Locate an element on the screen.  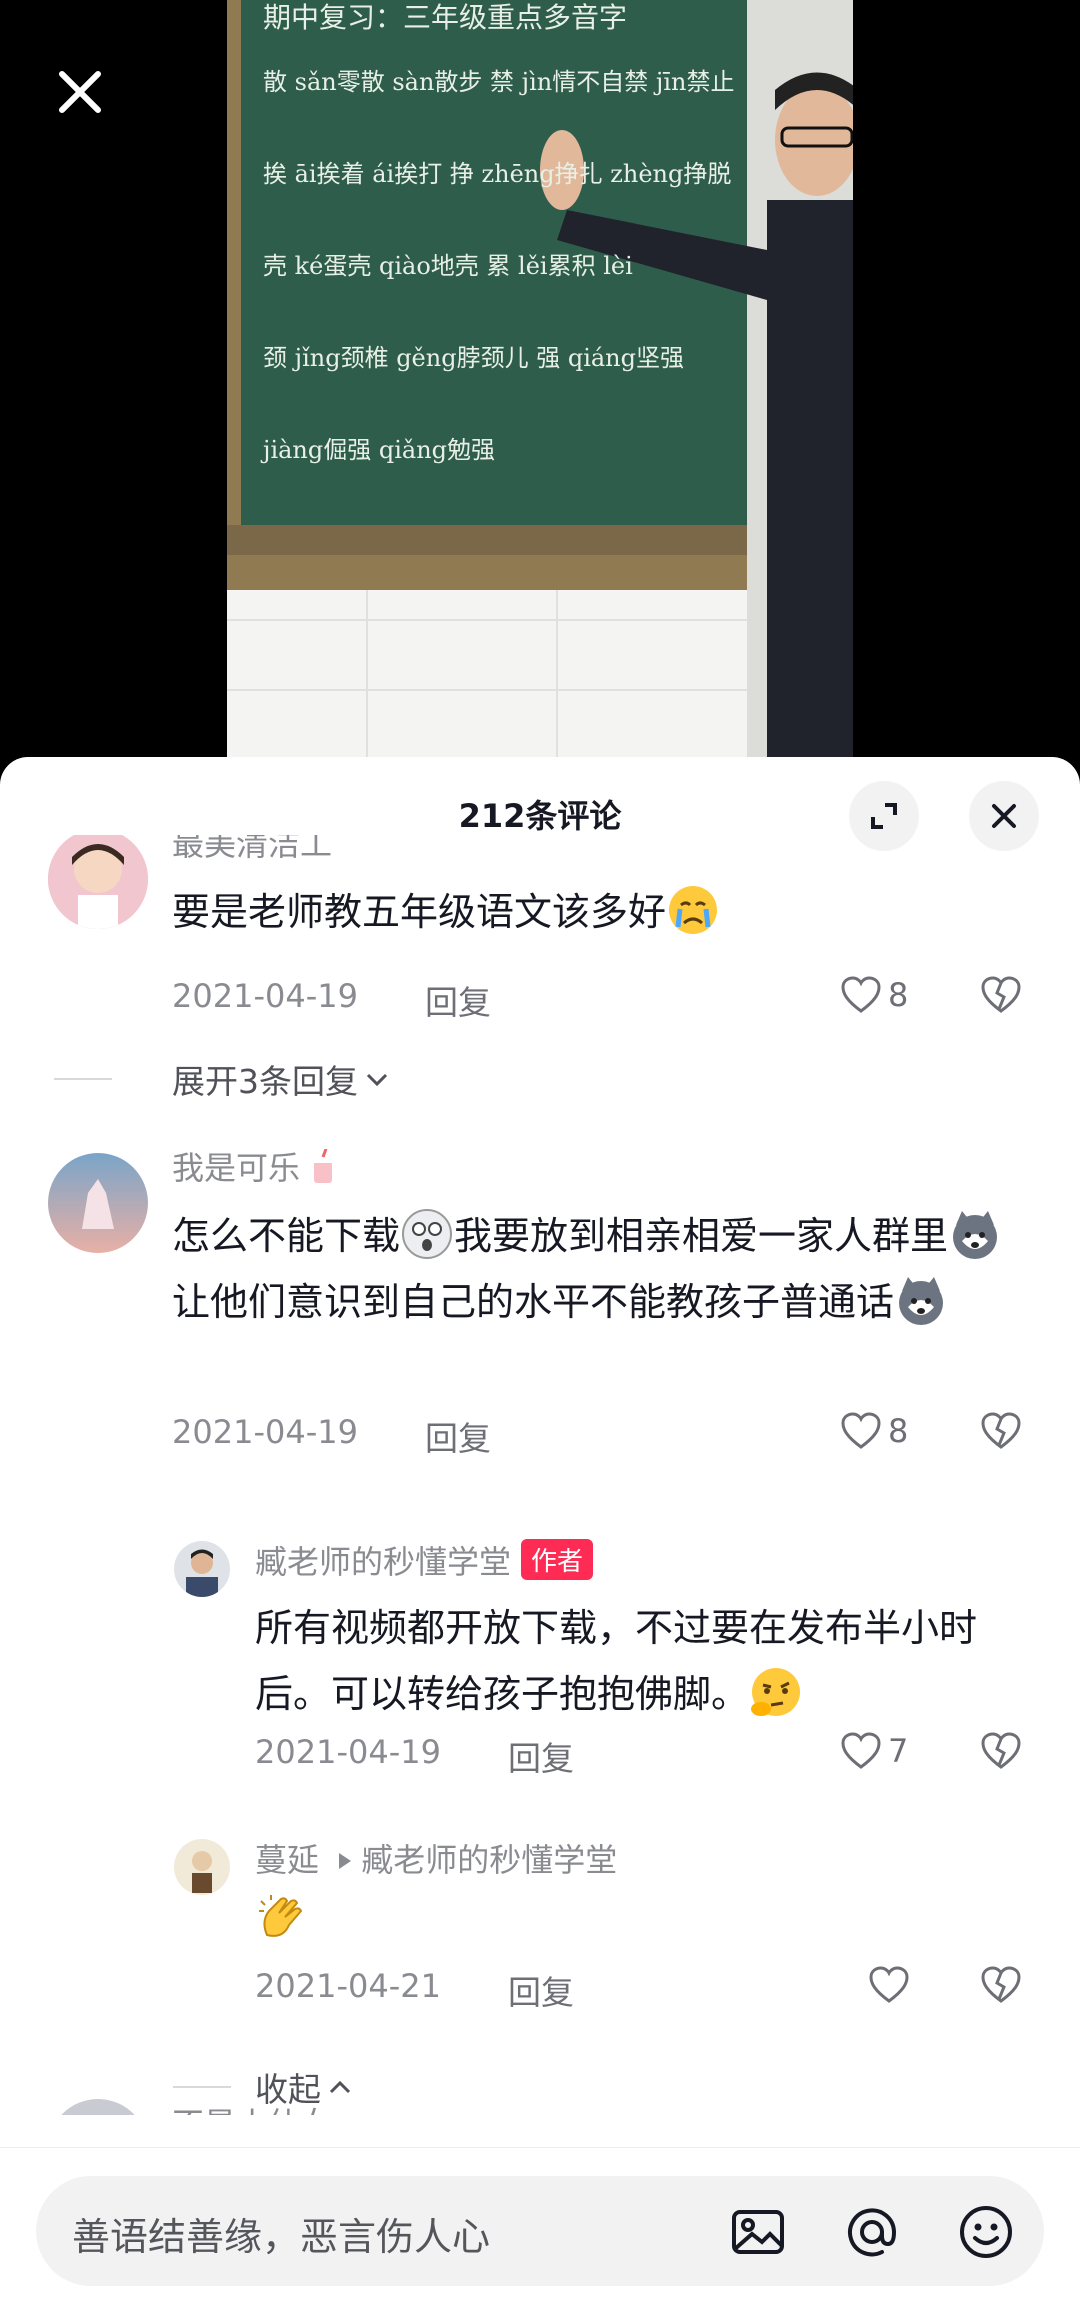
reply-usernames: 蔓延 臧老师的秒懂学堂 is located at coordinates (436, 1858).